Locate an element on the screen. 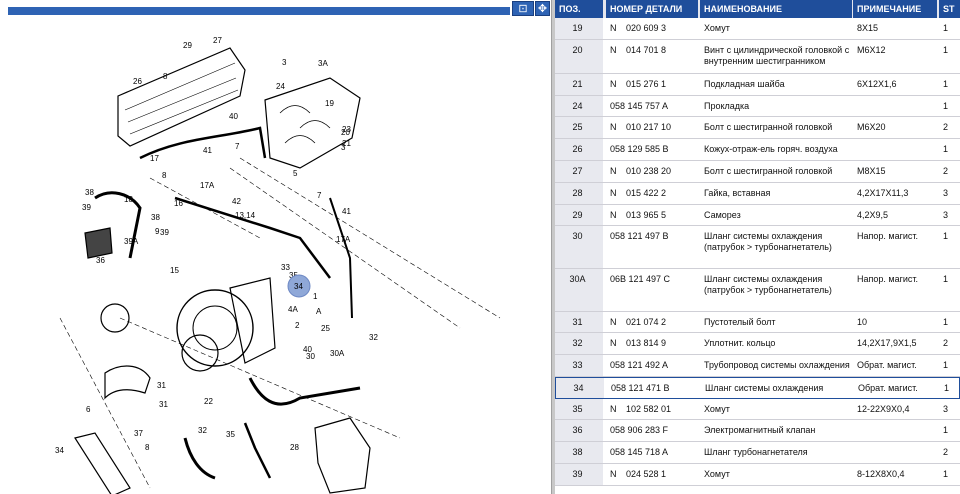  cell-note: M8X15 is located at coordinates (871, 171).